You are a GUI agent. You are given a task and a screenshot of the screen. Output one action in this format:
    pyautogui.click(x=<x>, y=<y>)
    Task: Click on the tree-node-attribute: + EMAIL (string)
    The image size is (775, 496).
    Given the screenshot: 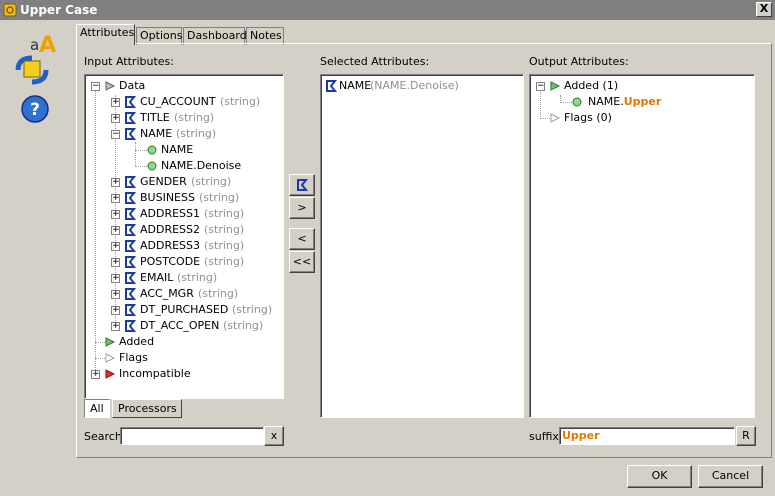 What is the action you would take?
    pyautogui.click(x=184, y=278)
    